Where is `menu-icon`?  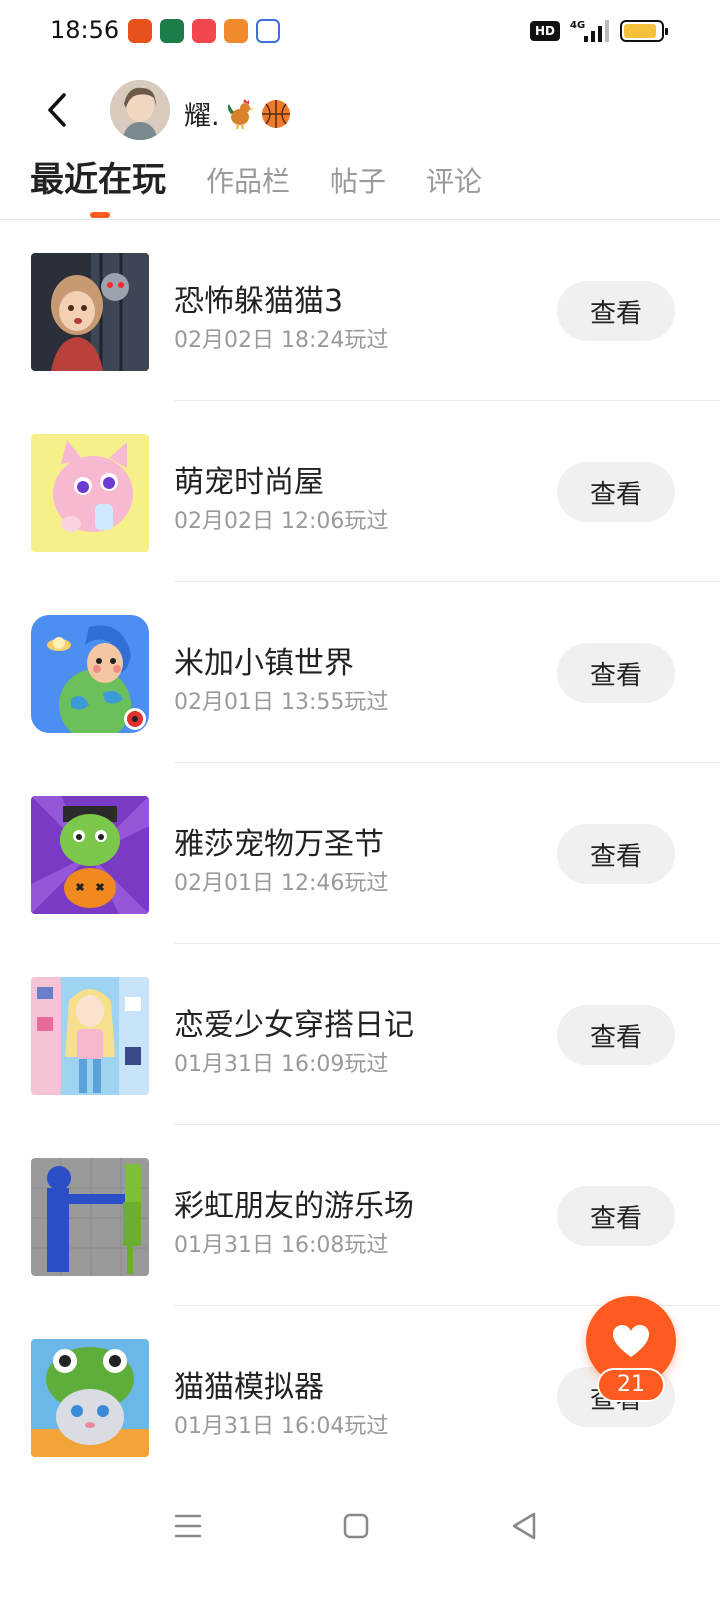
menu-icon is located at coordinates (188, 1526).